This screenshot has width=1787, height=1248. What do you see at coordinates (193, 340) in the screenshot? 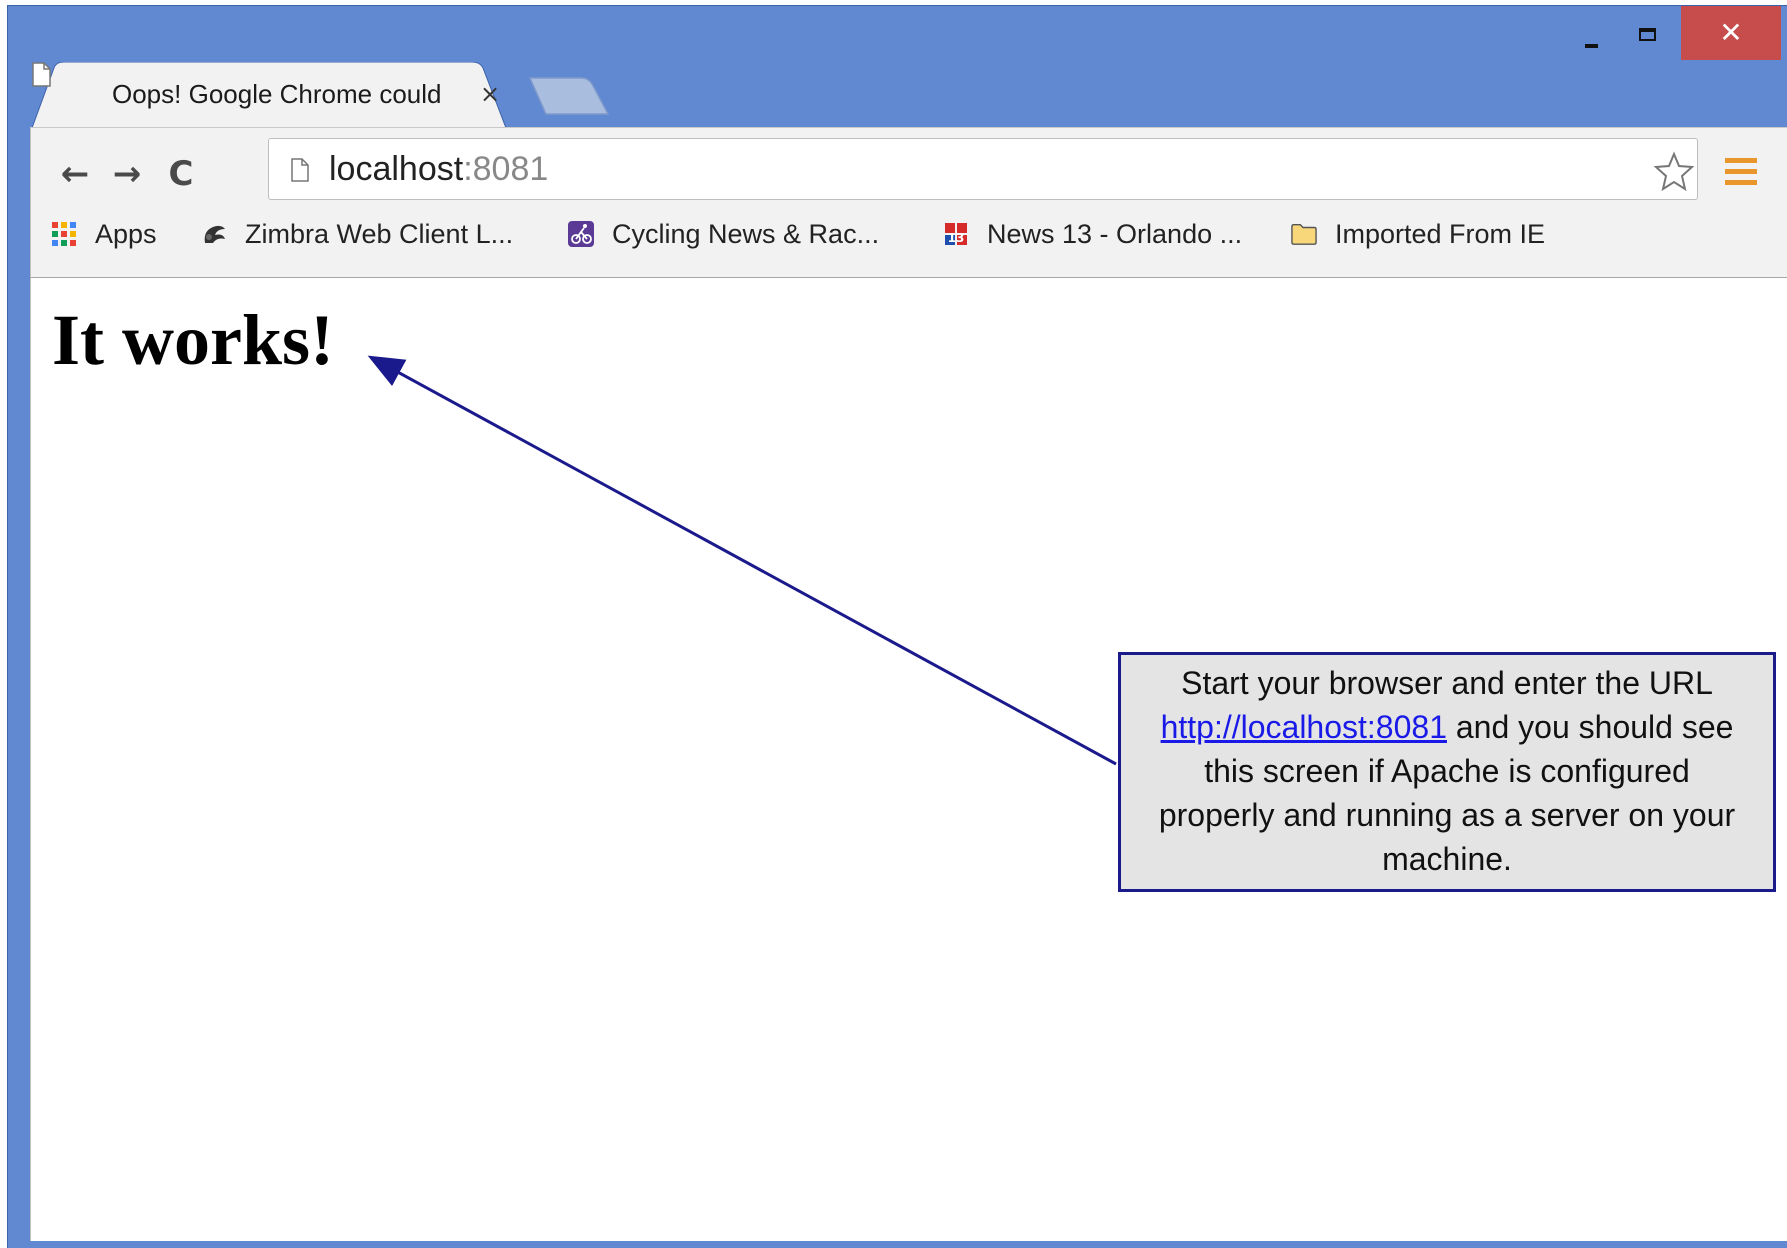
I see `page-heading: It works!` at bounding box center [193, 340].